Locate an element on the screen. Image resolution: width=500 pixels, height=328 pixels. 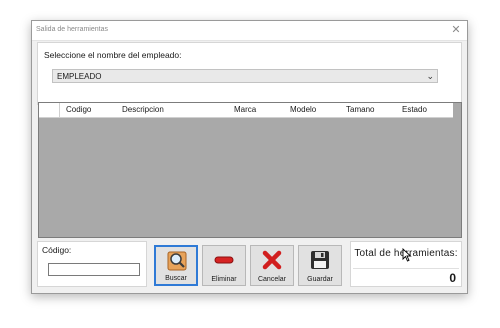
column-header-codigo: Codigo is located at coordinates (78, 109).